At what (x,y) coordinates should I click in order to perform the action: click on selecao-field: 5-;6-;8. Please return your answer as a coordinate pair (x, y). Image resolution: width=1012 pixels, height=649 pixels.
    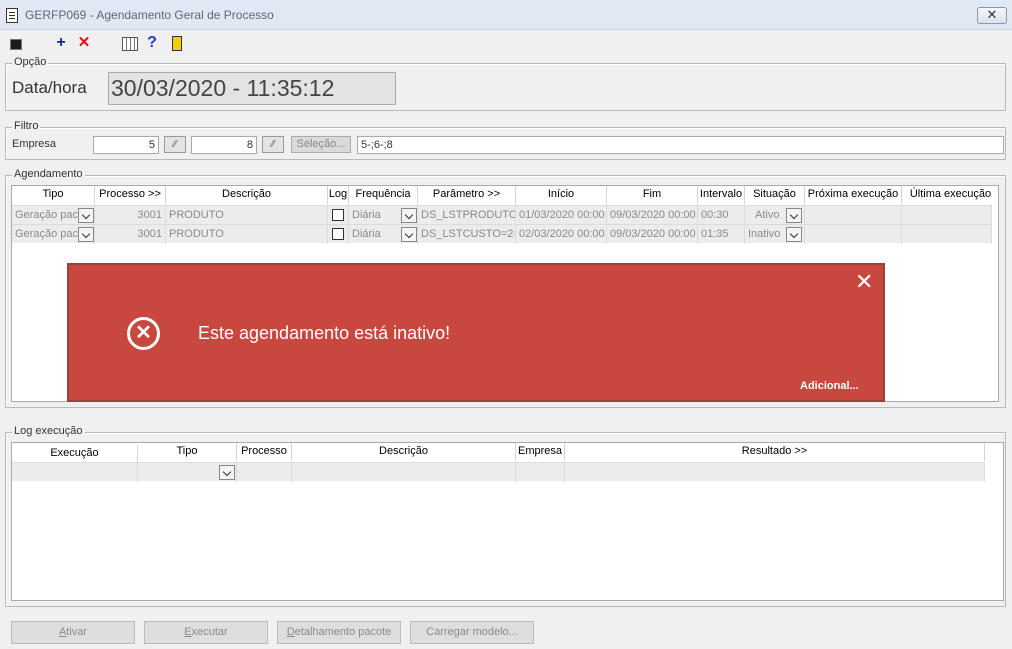
    Looking at the image, I should click on (680, 145).